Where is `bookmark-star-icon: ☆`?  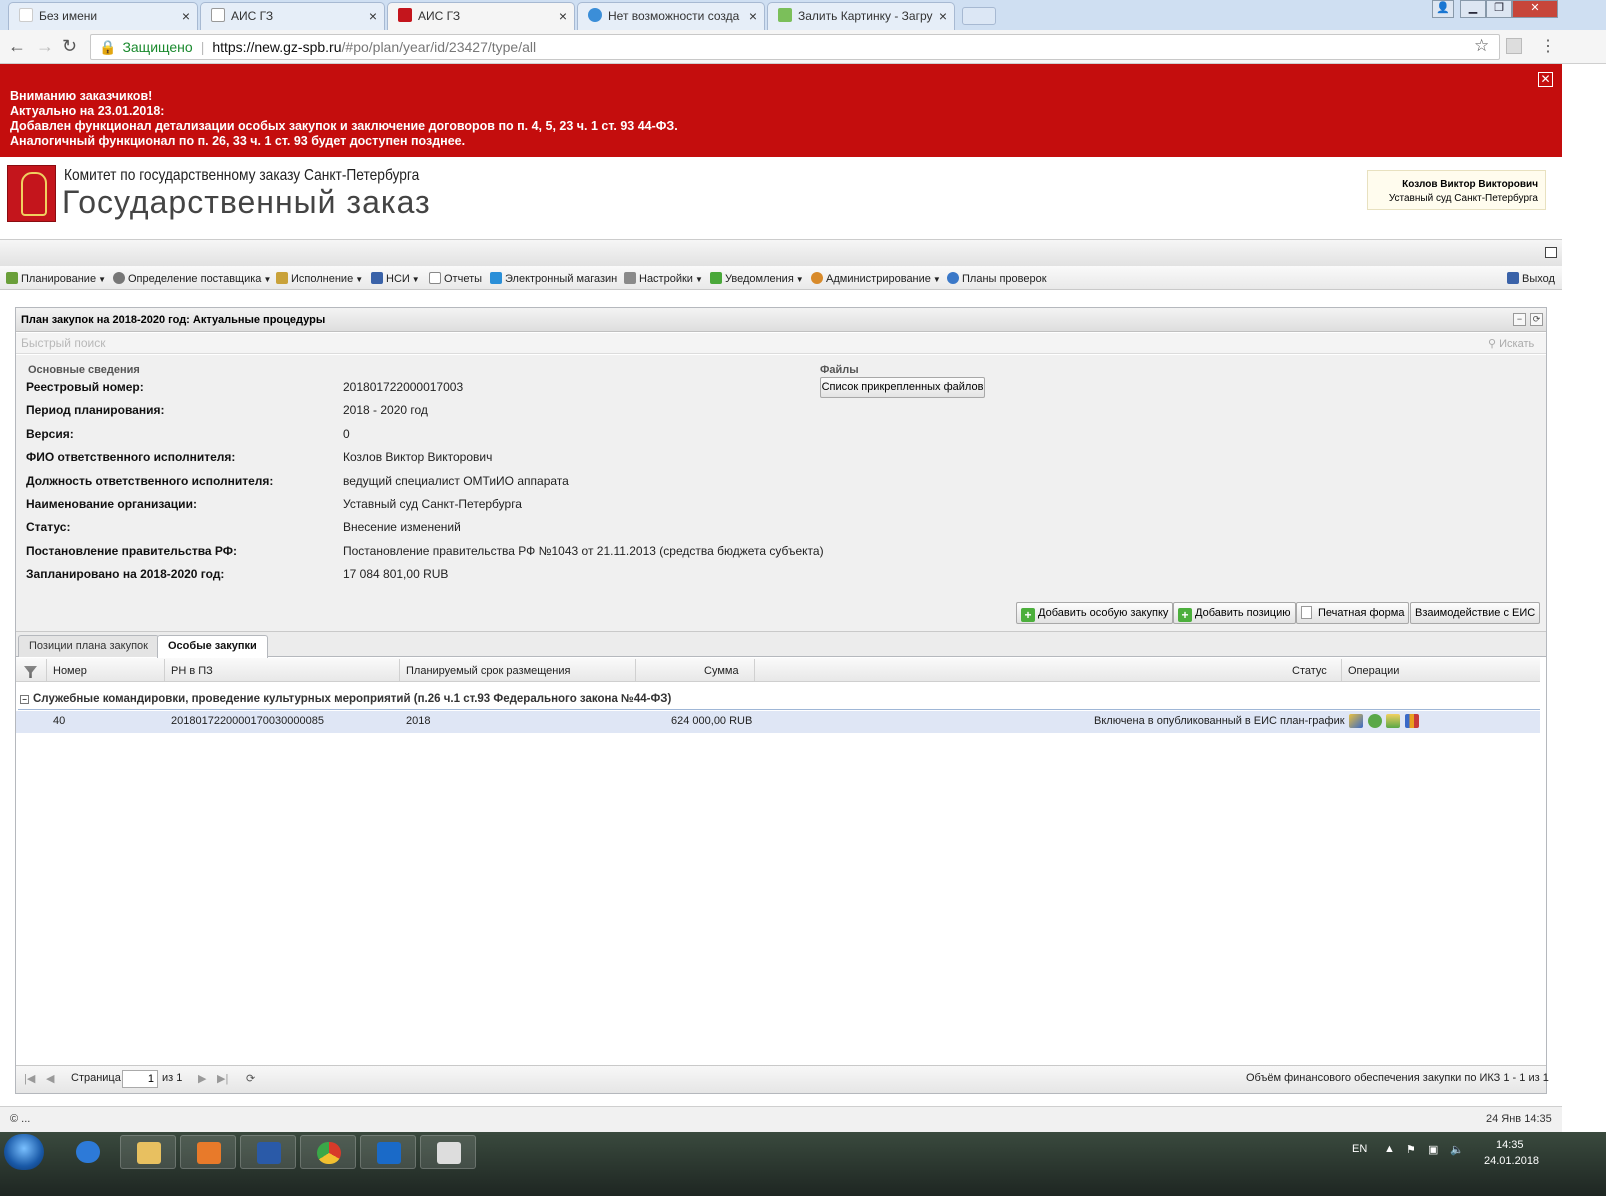 bookmark-star-icon: ☆ is located at coordinates (1481, 46).